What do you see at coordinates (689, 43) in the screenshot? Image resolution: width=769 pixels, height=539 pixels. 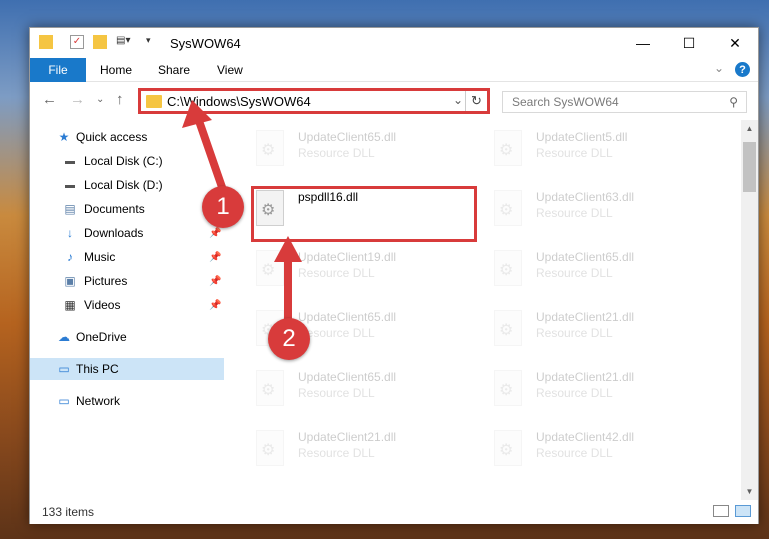 I see `maximize-button: ☐` at bounding box center [689, 43].